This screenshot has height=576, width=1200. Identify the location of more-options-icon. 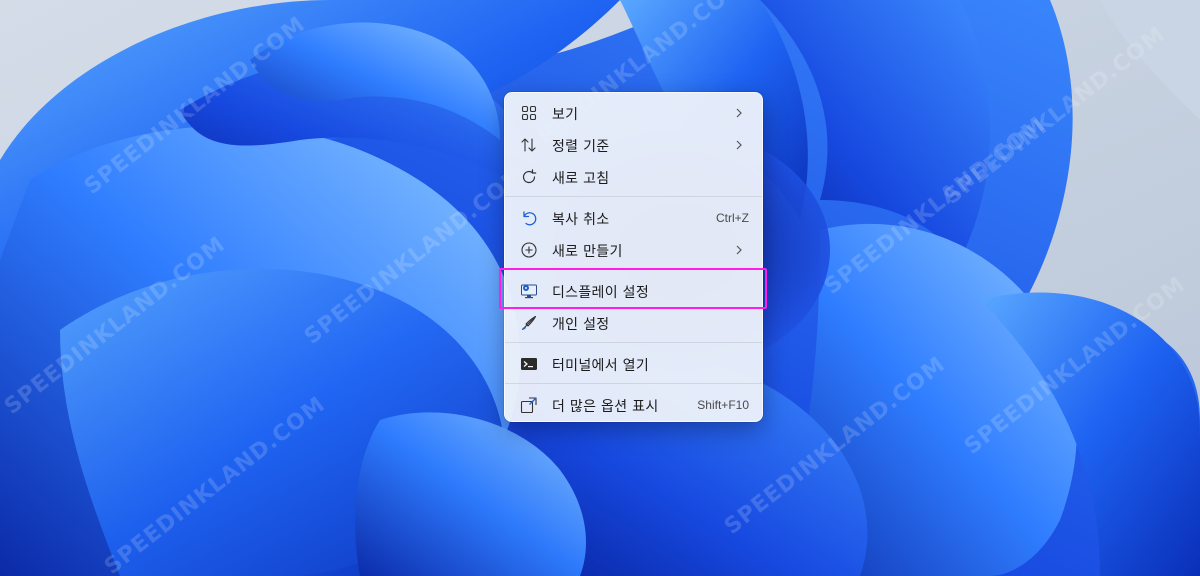
(529, 405).